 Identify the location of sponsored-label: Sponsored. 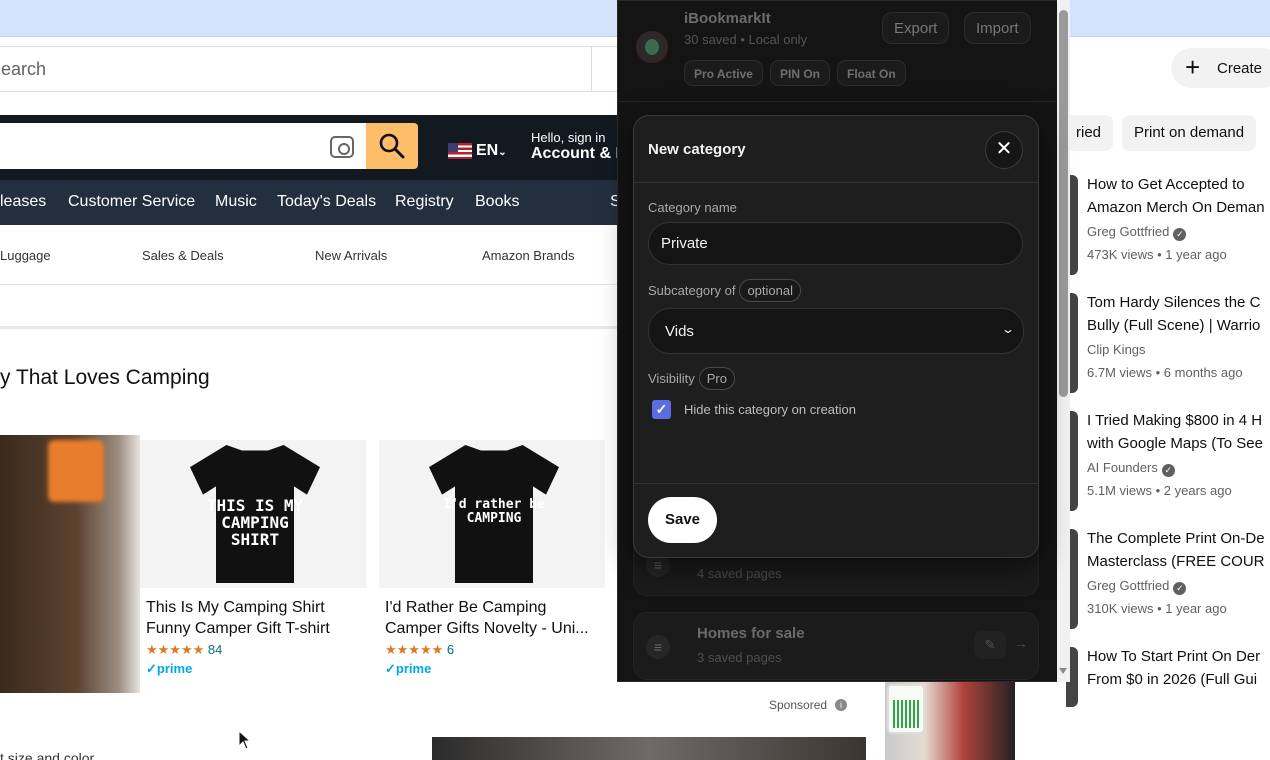
(798, 705).